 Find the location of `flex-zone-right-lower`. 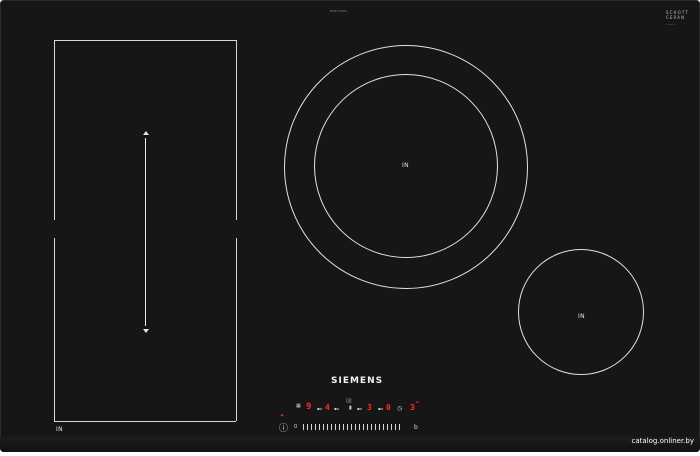

flex-zone-right-lower is located at coordinates (236, 329).